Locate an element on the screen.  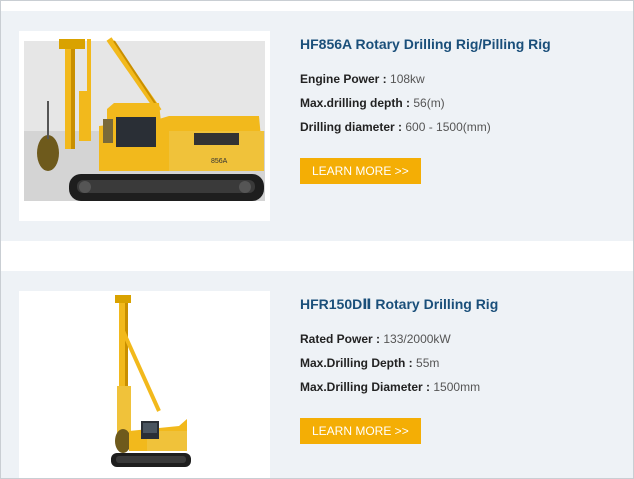
spec-value: 108kw is located at coordinates (407, 79).